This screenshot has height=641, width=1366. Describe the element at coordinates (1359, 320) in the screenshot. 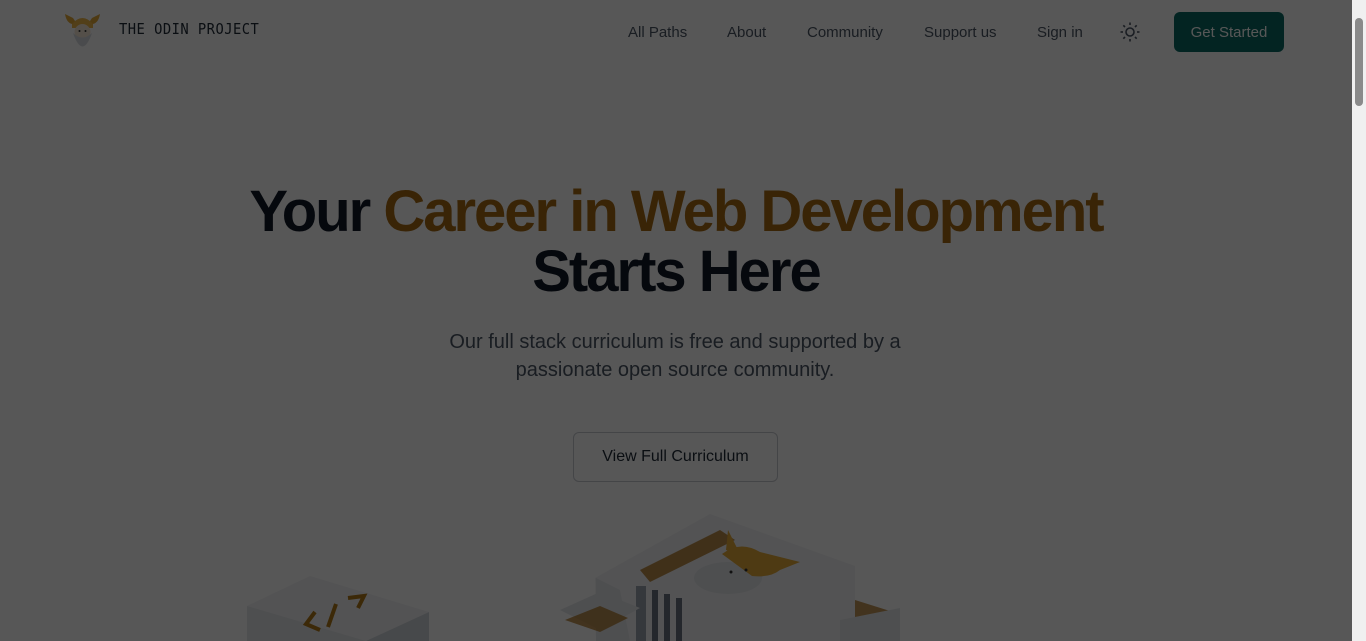

I see `scrollbar-track` at that location.